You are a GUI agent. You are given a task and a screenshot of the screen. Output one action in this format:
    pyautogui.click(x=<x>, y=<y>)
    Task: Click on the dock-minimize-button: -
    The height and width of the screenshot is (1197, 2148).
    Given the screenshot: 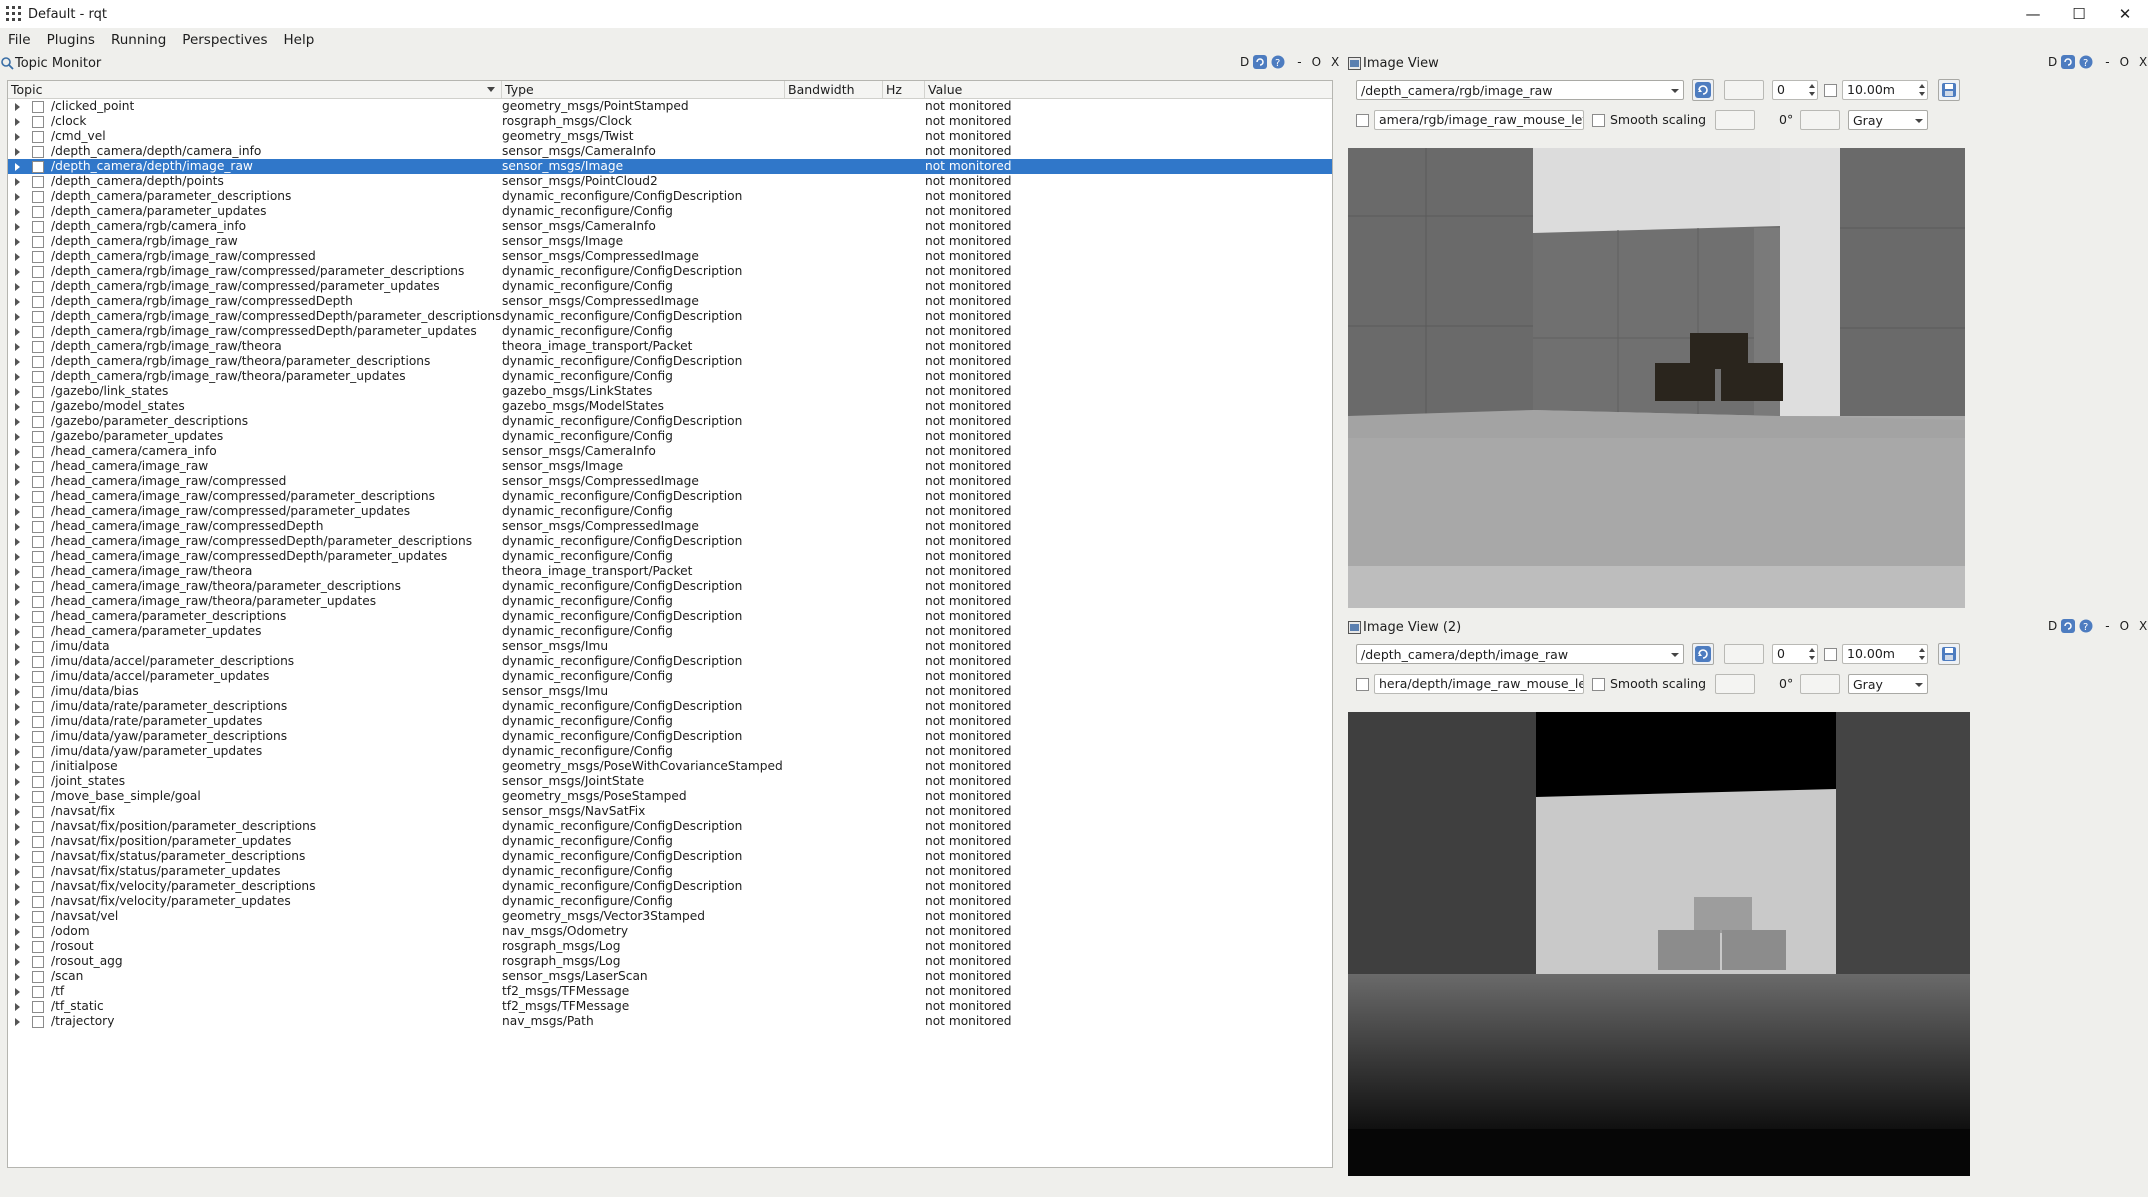 What is the action you would take?
    pyautogui.click(x=1299, y=62)
    